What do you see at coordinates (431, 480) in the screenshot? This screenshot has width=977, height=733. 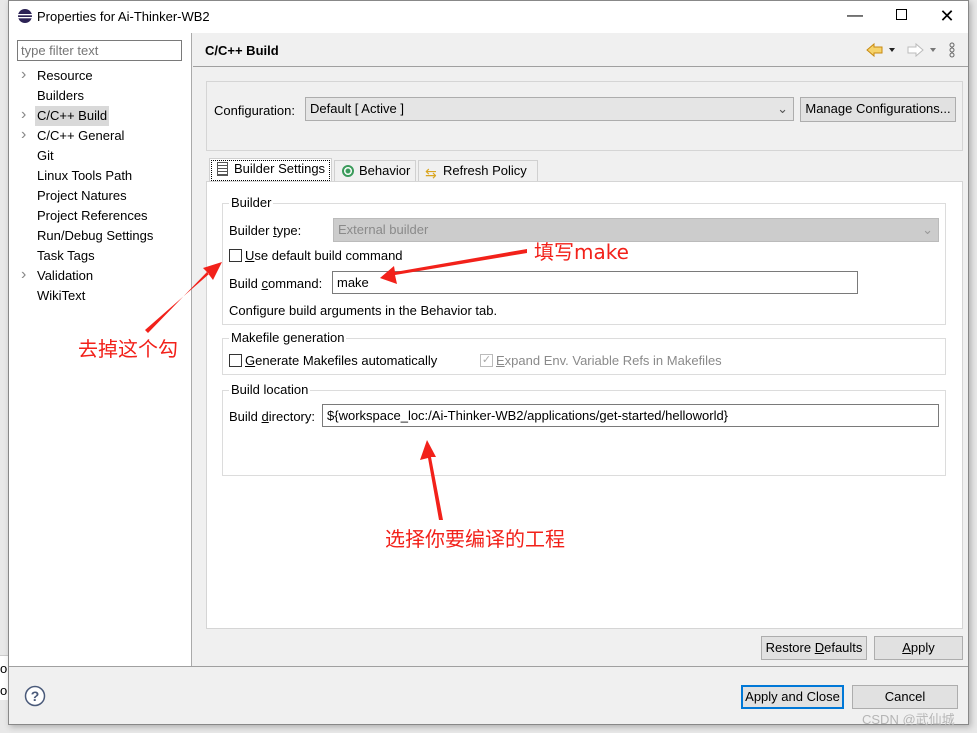 I see `annotation-arrow-choose-project` at bounding box center [431, 480].